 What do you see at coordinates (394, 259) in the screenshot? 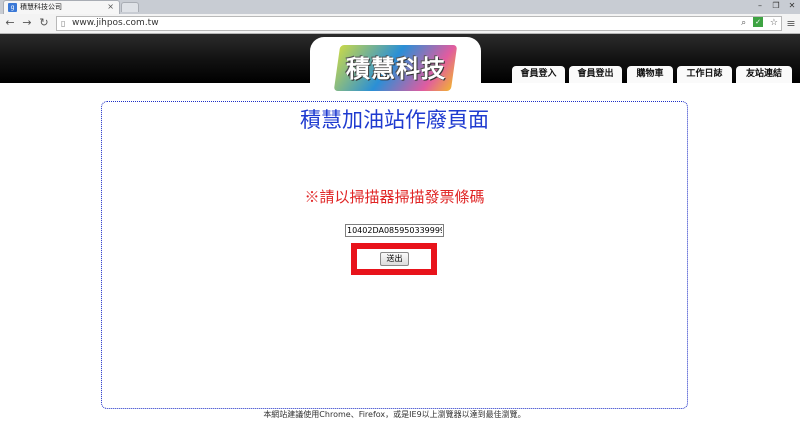
I see `submit-button: 送出` at bounding box center [394, 259].